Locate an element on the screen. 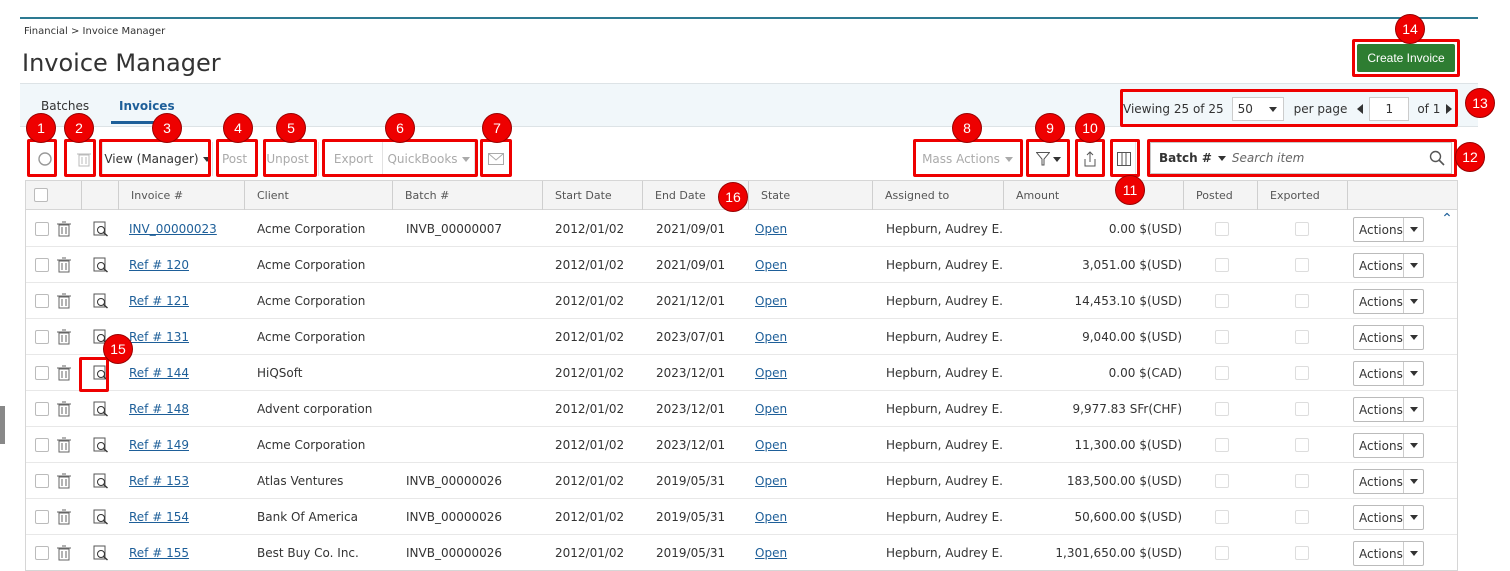 This screenshot has width=1510, height=571. client-cell: HiQSoft is located at coordinates (280, 373).